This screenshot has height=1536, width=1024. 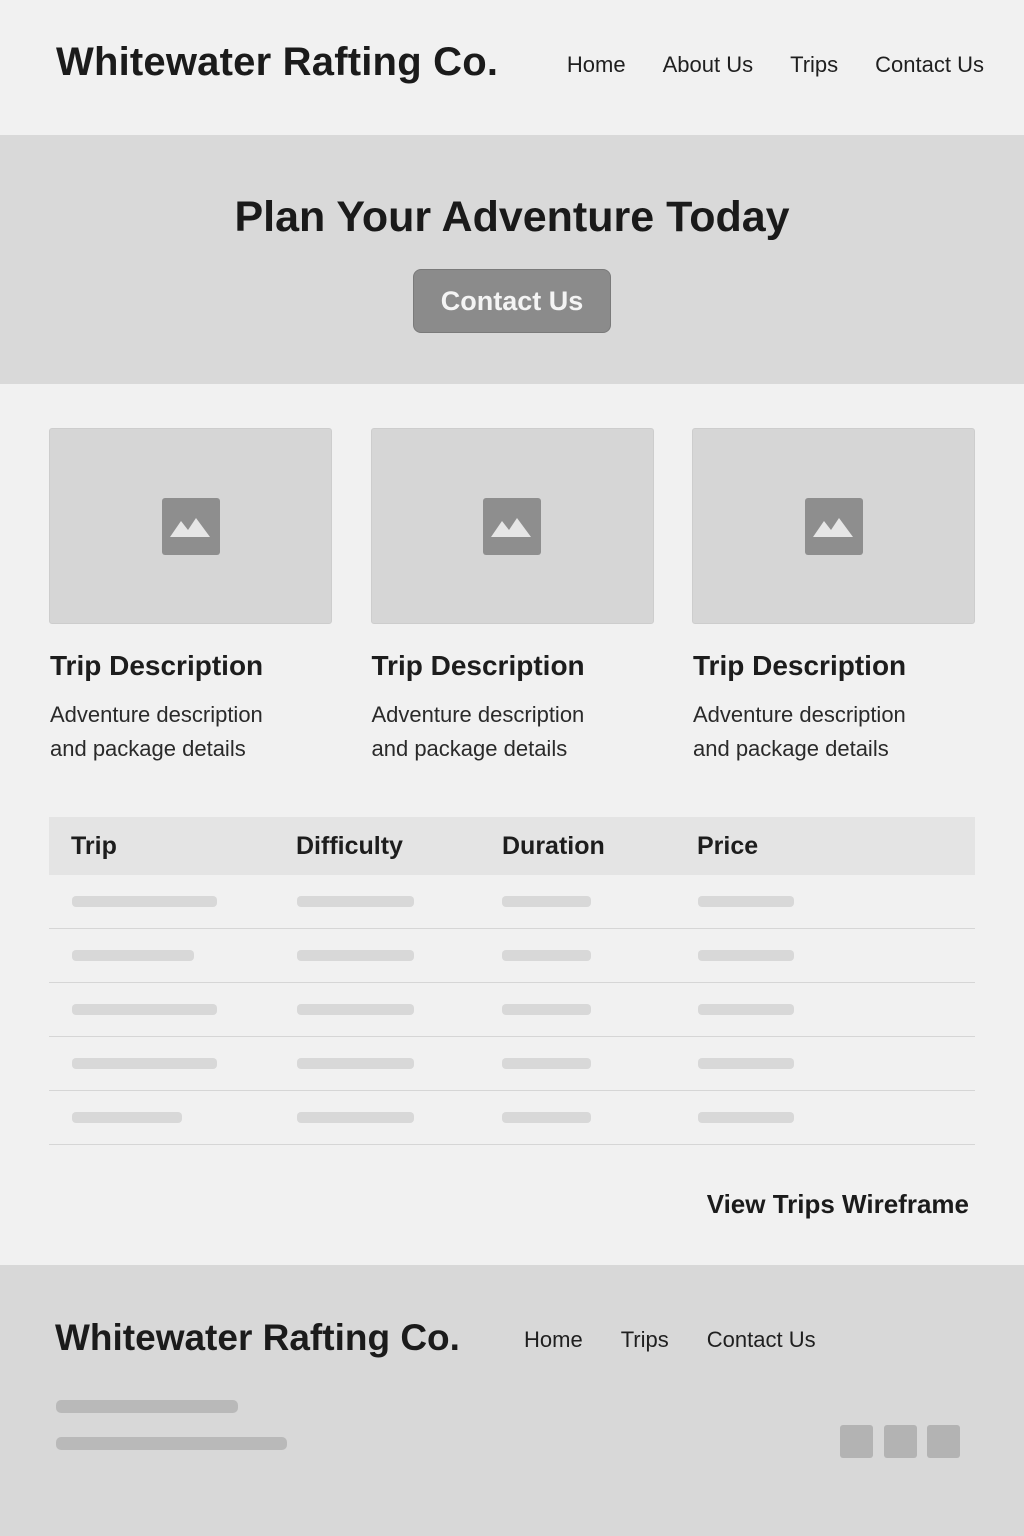 I want to click on contact-us-button: Contact Us, so click(x=512, y=301).